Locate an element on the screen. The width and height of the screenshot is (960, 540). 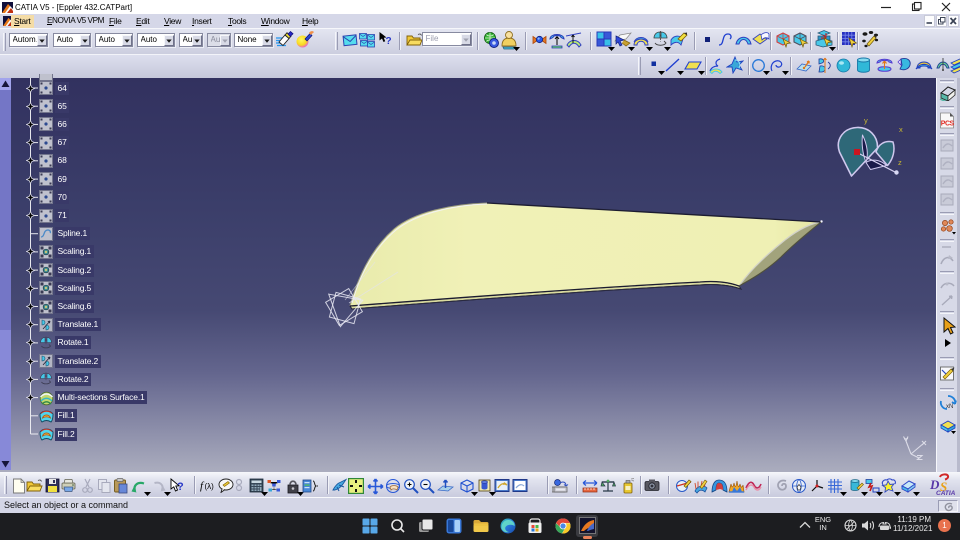
svg-text: (λ) is located at coordinates (210, 486).